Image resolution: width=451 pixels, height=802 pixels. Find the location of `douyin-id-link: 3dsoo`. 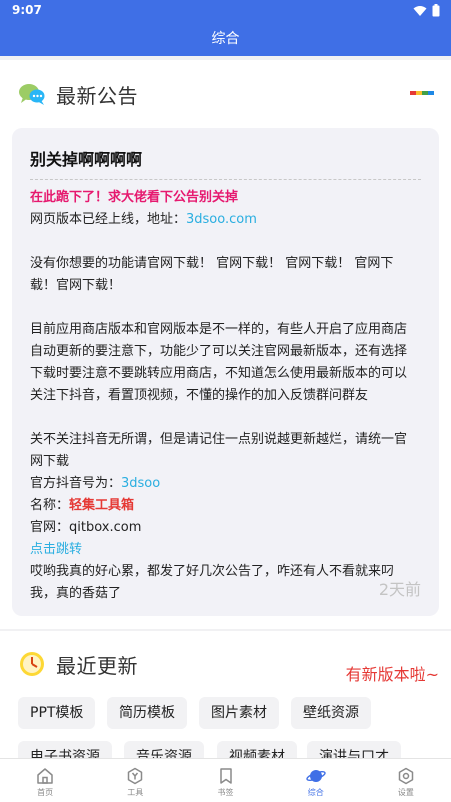

douyin-id-link: 3dsoo is located at coordinates (140, 483).